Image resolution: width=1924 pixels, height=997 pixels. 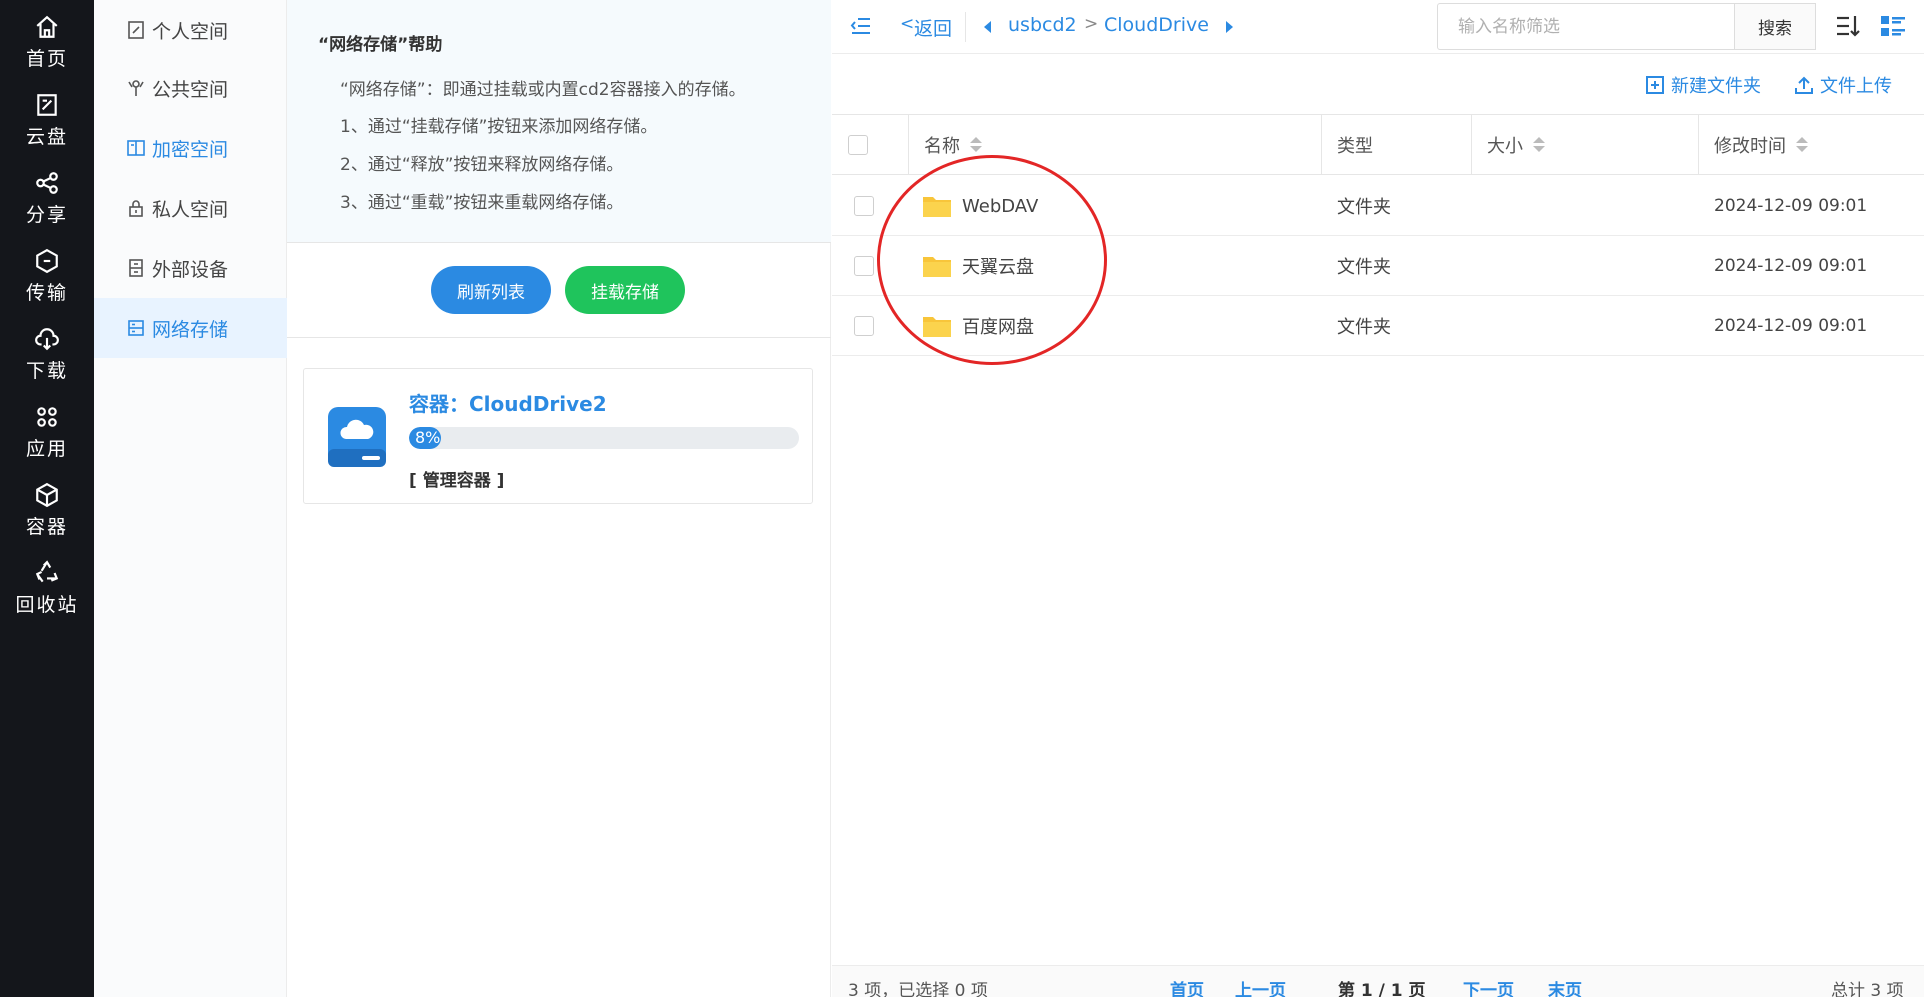 I want to click on first-page-link: 首页, so click(x=1187, y=986).